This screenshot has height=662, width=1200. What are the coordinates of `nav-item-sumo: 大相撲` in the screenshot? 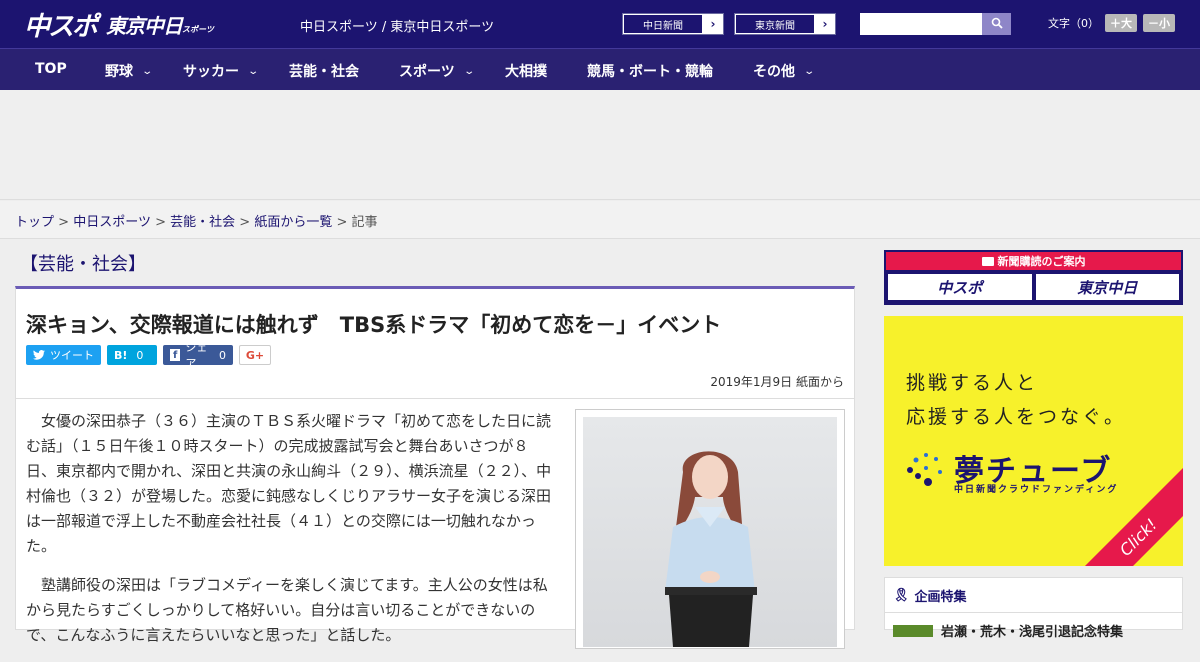 It's located at (526, 71).